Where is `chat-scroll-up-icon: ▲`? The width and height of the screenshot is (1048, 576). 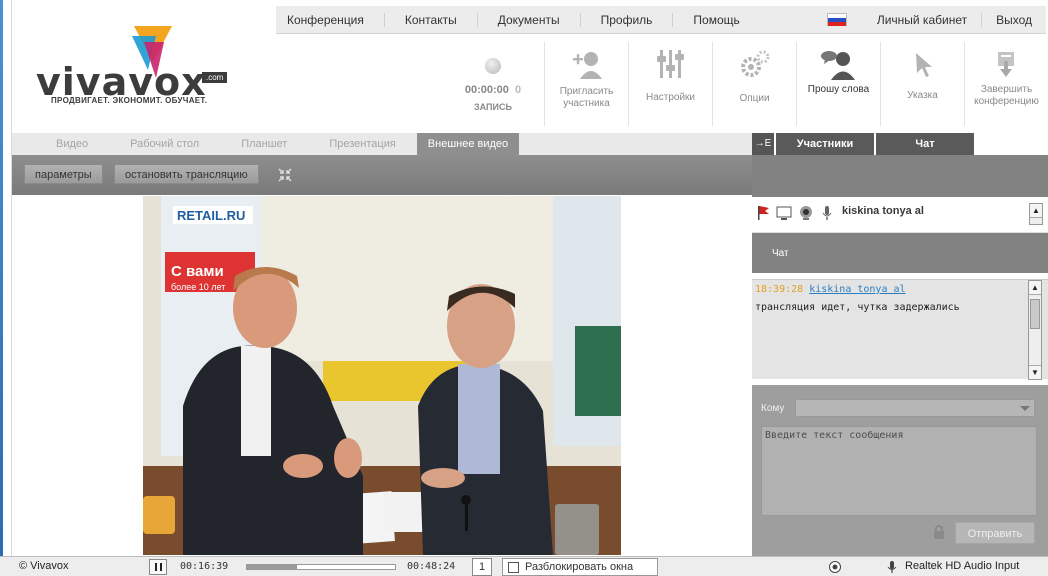 chat-scroll-up-icon: ▲ is located at coordinates (1035, 288).